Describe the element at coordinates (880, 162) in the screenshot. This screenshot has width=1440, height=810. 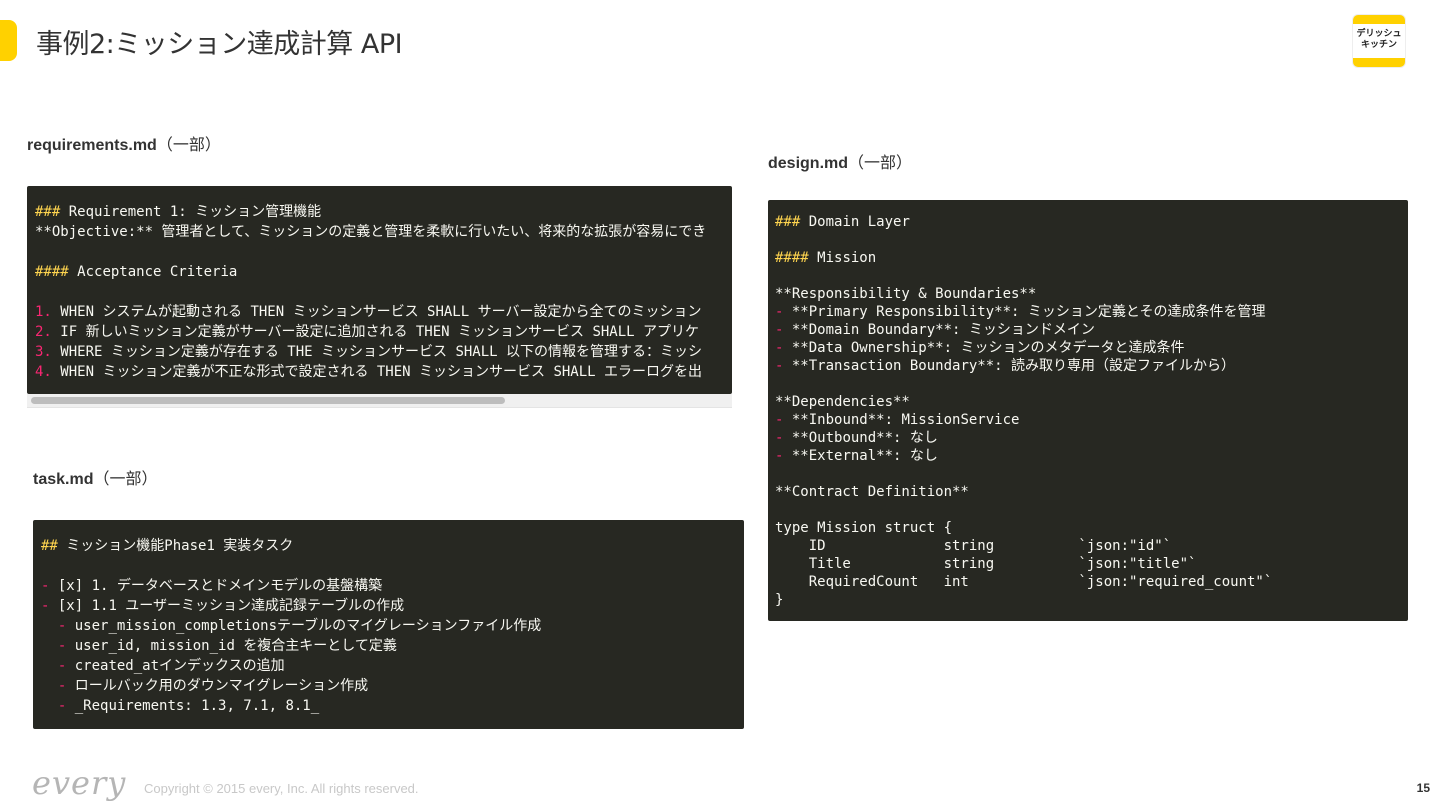
I see `design-suffix: （一部）` at that location.